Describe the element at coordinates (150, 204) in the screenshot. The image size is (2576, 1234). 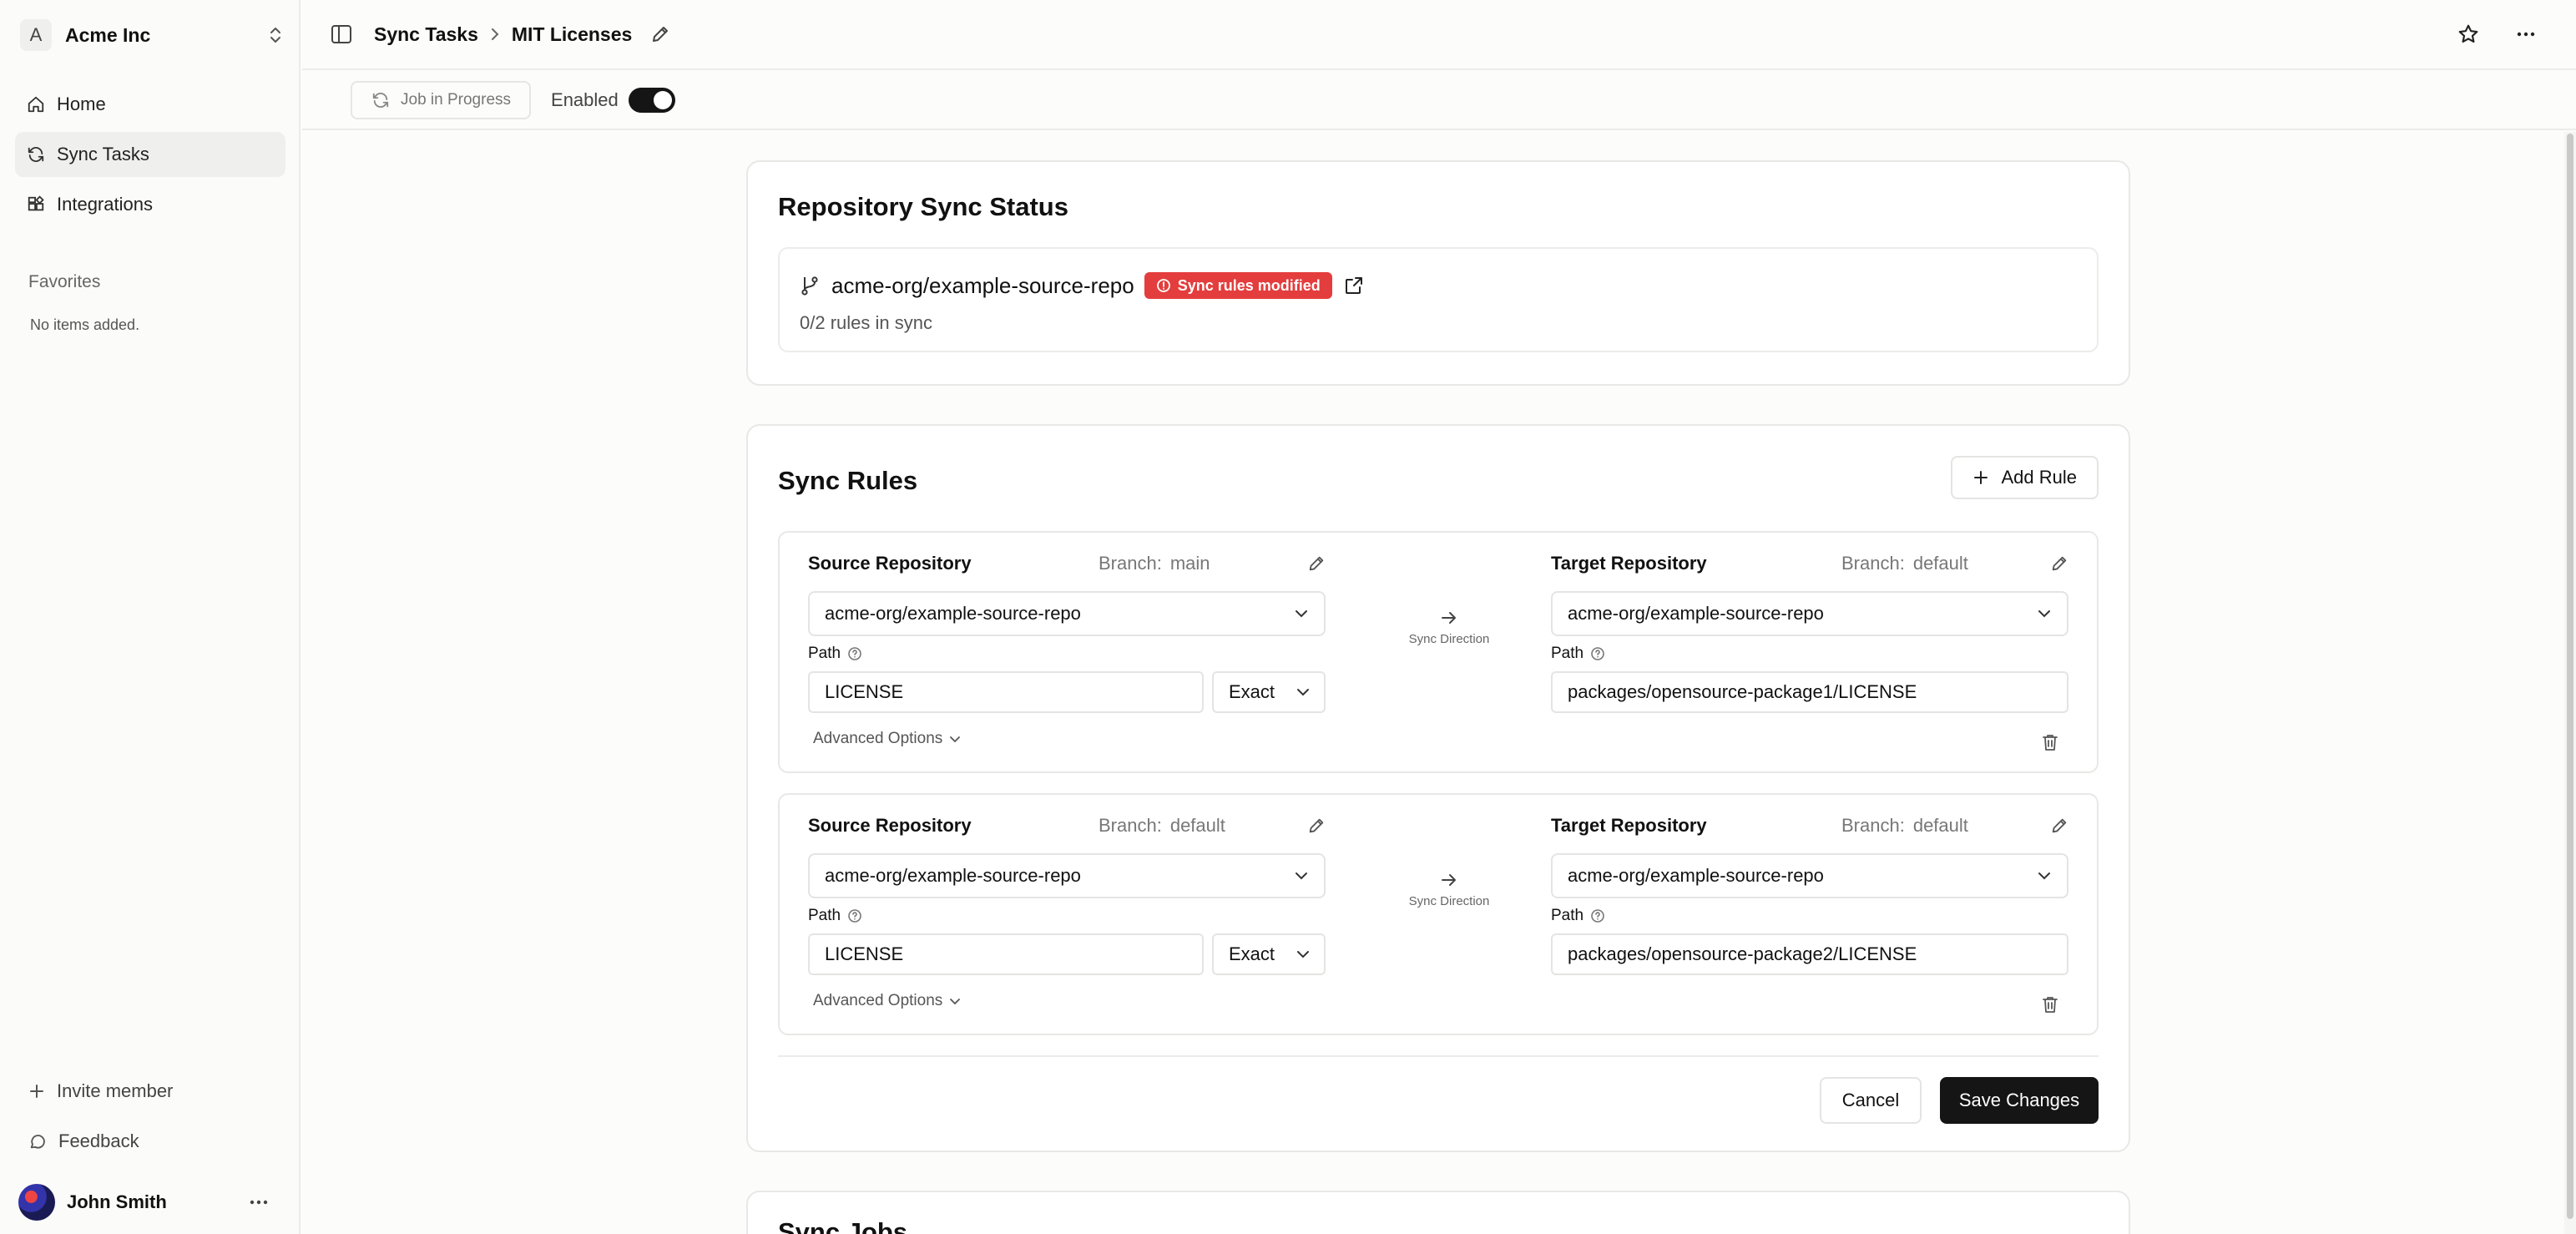
I see `sidebar-item-integrations: Integrations` at that location.